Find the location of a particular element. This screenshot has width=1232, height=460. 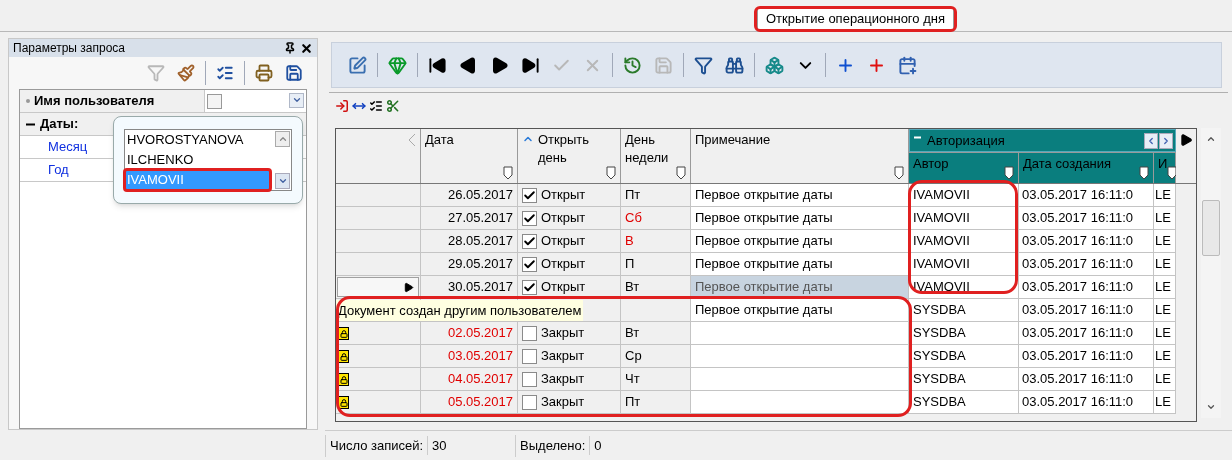

scroll-right-button is located at coordinates (1166, 140).